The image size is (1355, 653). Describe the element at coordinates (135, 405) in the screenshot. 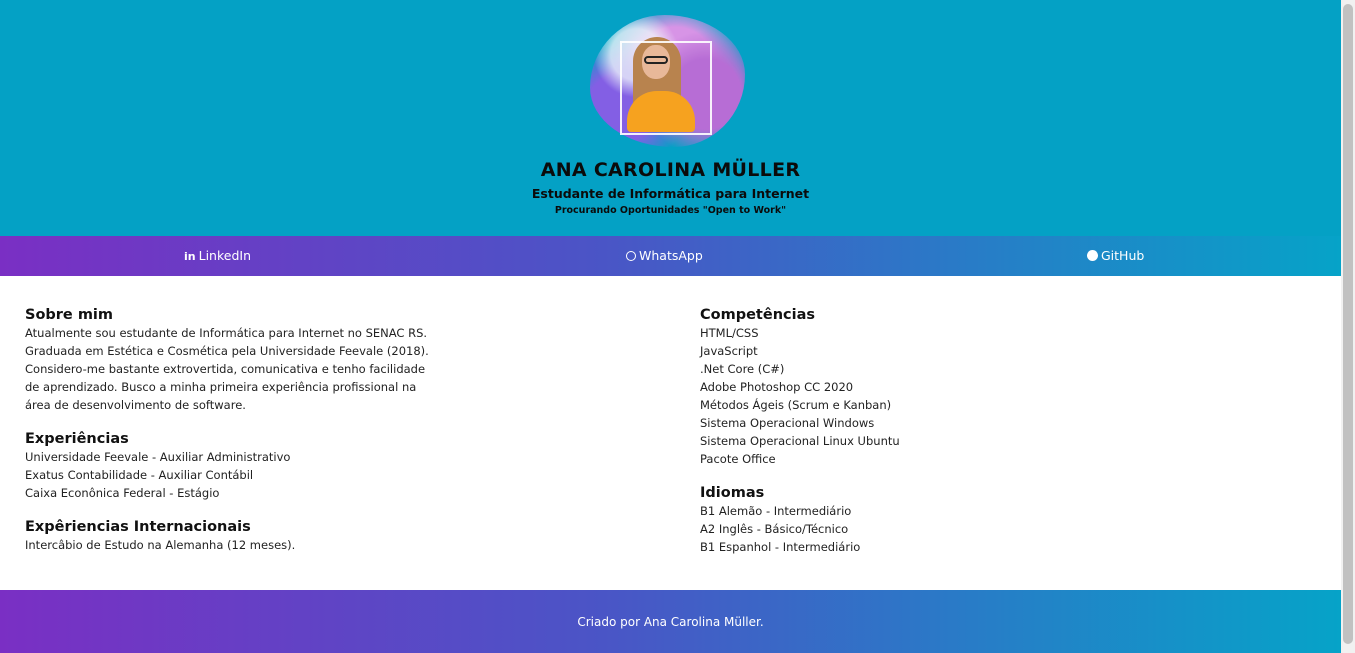

I see `about-line: área de desenvolvimento de software.` at that location.